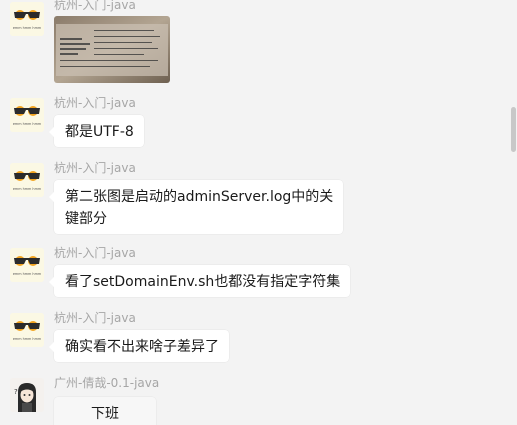  What do you see at coordinates (199, 197) in the screenshot?
I see `message-text-line: 第二张图是启动的adminServer.log中的关` at bounding box center [199, 197].